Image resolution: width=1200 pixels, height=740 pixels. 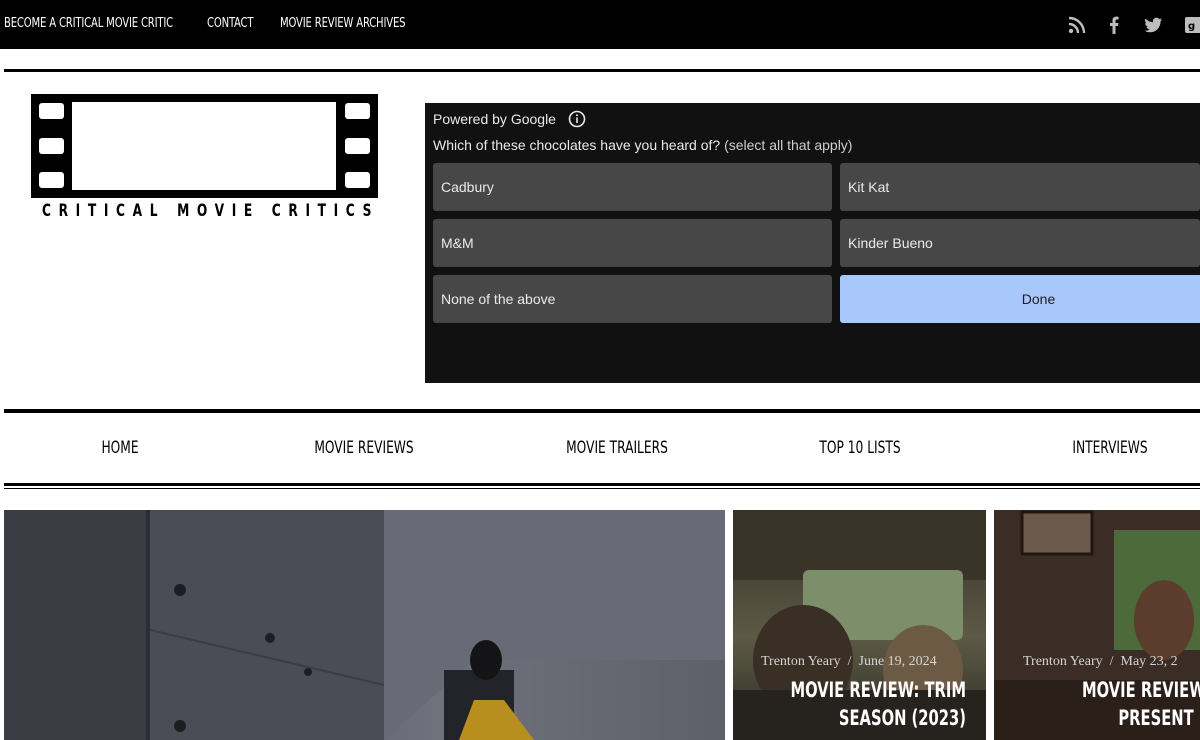 What do you see at coordinates (849, 661) in the screenshot?
I see `article-meta: Trenton Yeary / June 19, 2024` at bounding box center [849, 661].